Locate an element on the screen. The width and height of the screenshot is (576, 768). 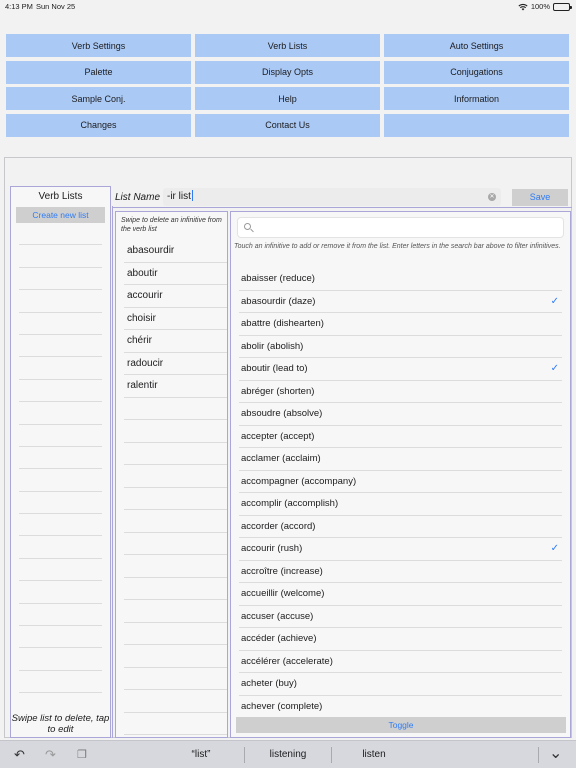
undo-icon: ↶ is located at coordinates (19, 755).